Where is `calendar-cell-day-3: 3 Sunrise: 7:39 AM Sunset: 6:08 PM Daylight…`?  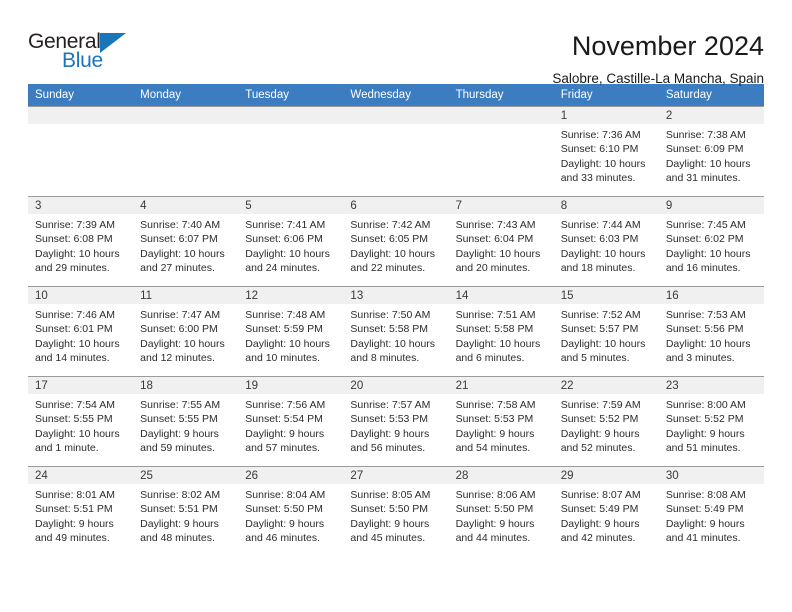
calendar-cell-day-3: 3 Sunrise: 7:39 AM Sunset: 6:08 PM Daylight… is located at coordinates (81, 241).